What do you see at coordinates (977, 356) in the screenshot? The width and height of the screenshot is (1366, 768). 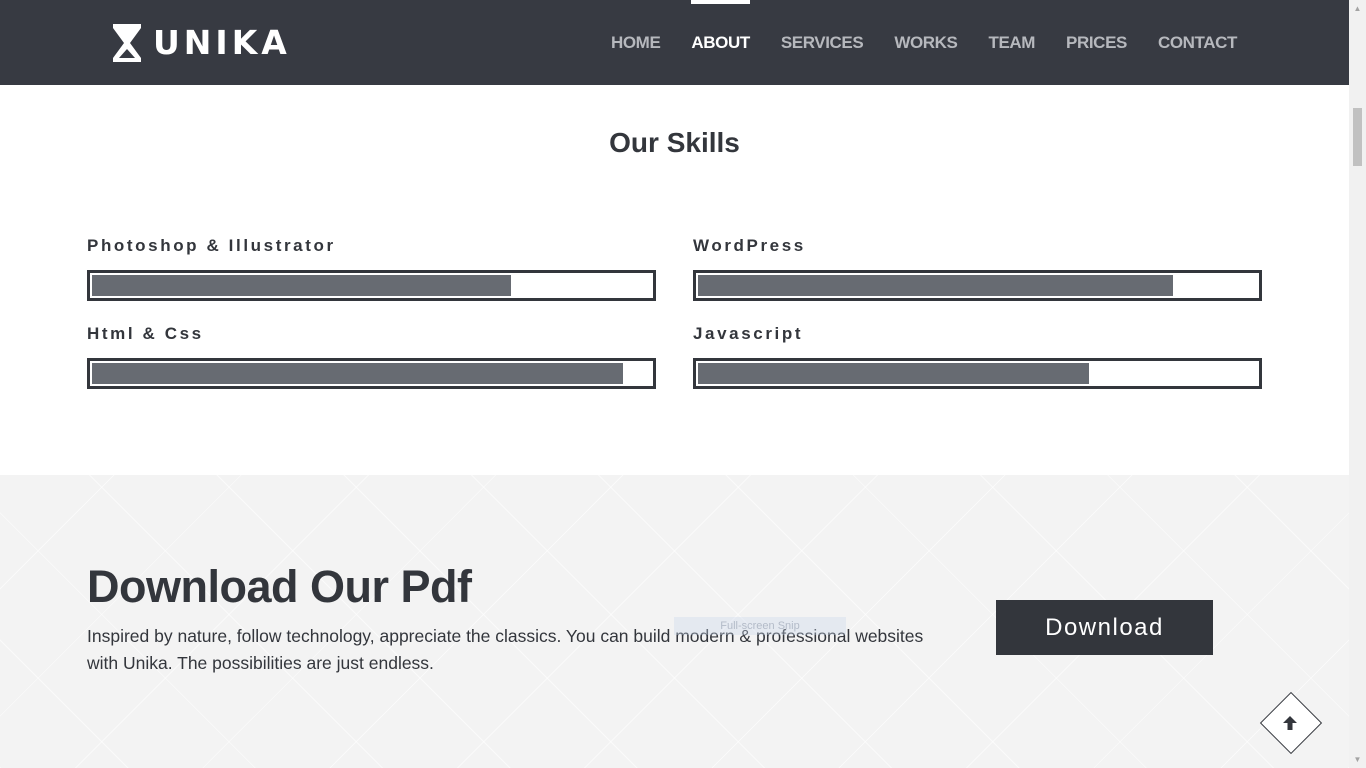 I see `skill-javascript: Javascript` at bounding box center [977, 356].